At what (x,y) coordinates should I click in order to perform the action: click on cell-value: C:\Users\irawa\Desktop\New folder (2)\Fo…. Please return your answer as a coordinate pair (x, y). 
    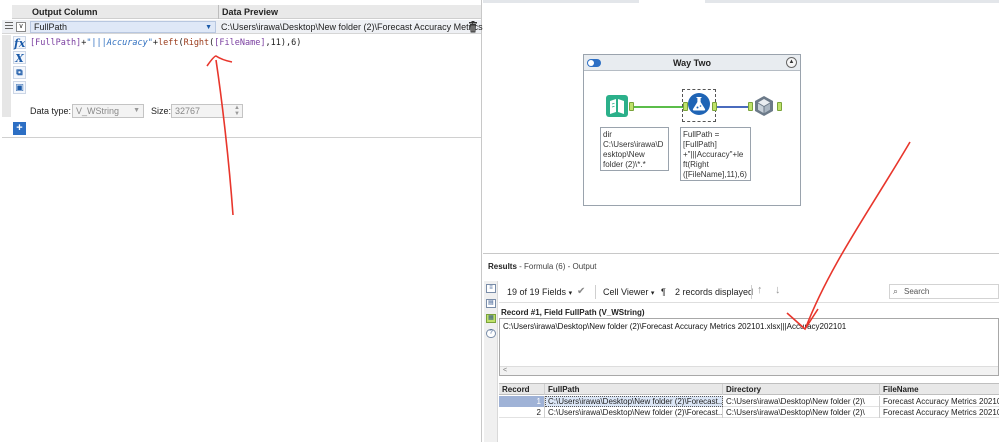
    Looking at the image, I should click on (675, 326).